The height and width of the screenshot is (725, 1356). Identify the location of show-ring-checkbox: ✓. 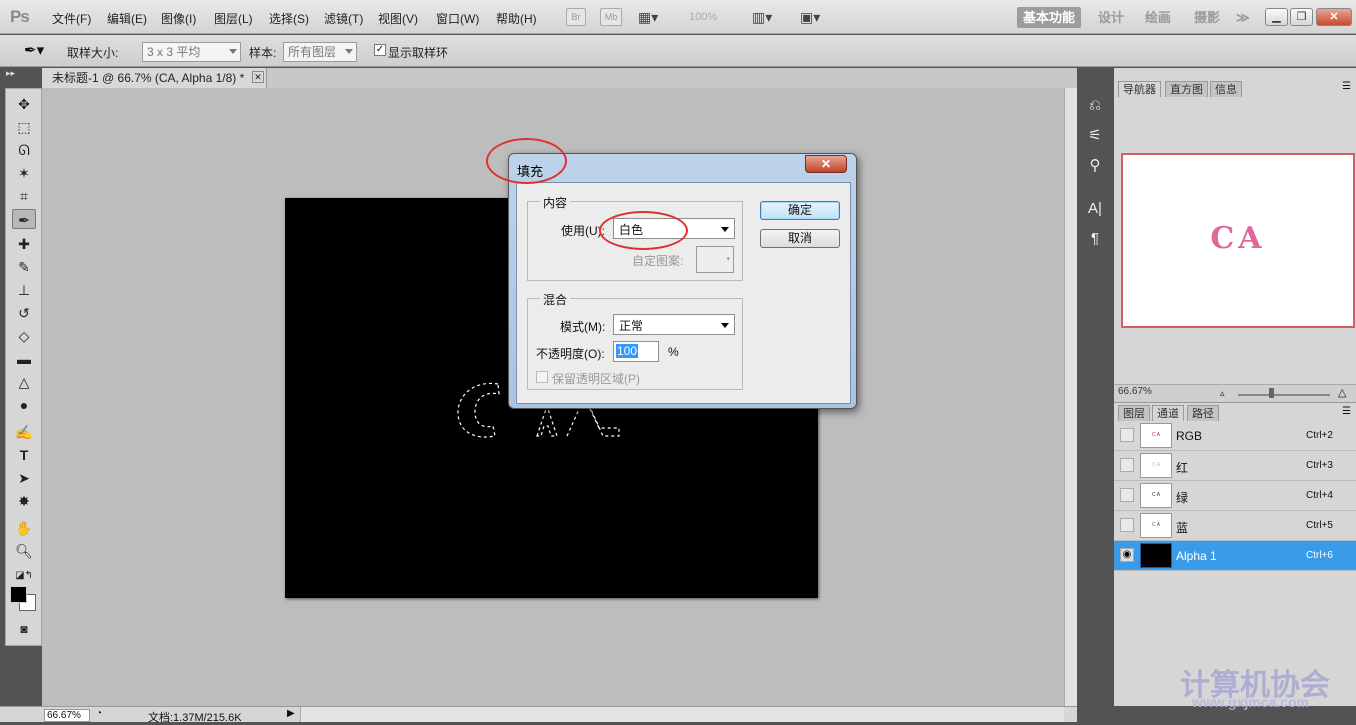
(380, 50).